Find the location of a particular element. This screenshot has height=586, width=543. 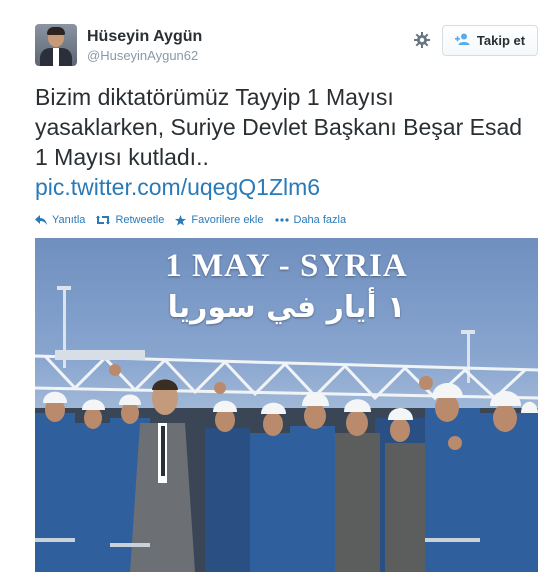

retweet-icon is located at coordinates (103, 220).